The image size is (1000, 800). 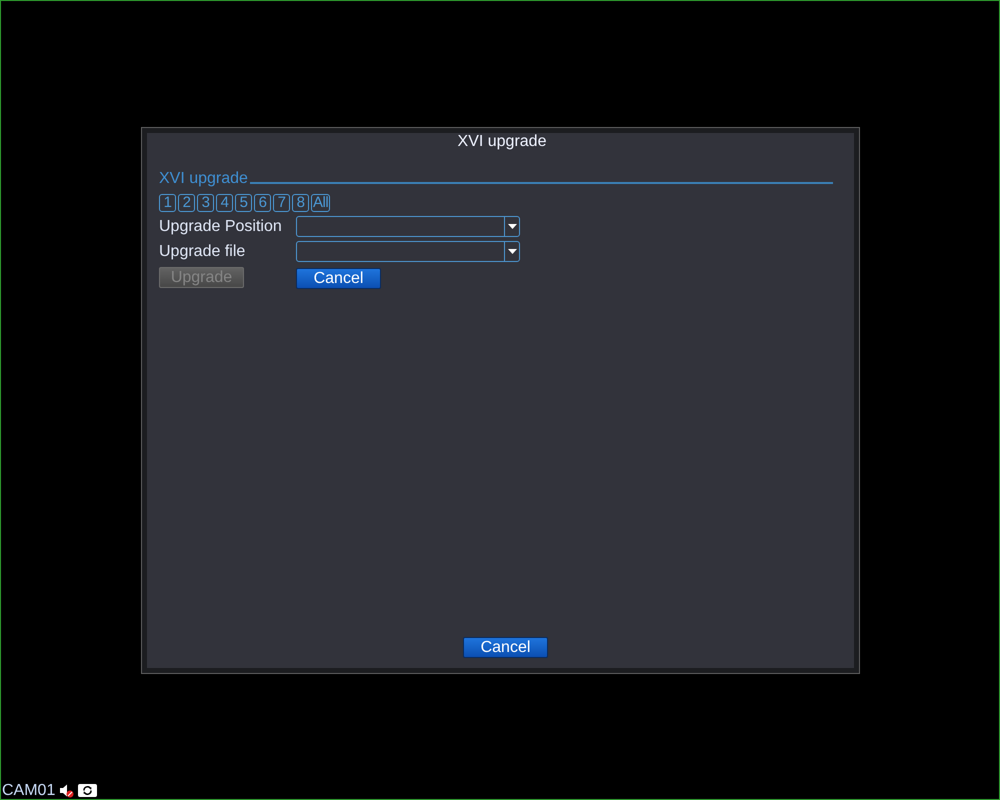 I want to click on channel-button: All, so click(x=320, y=203).